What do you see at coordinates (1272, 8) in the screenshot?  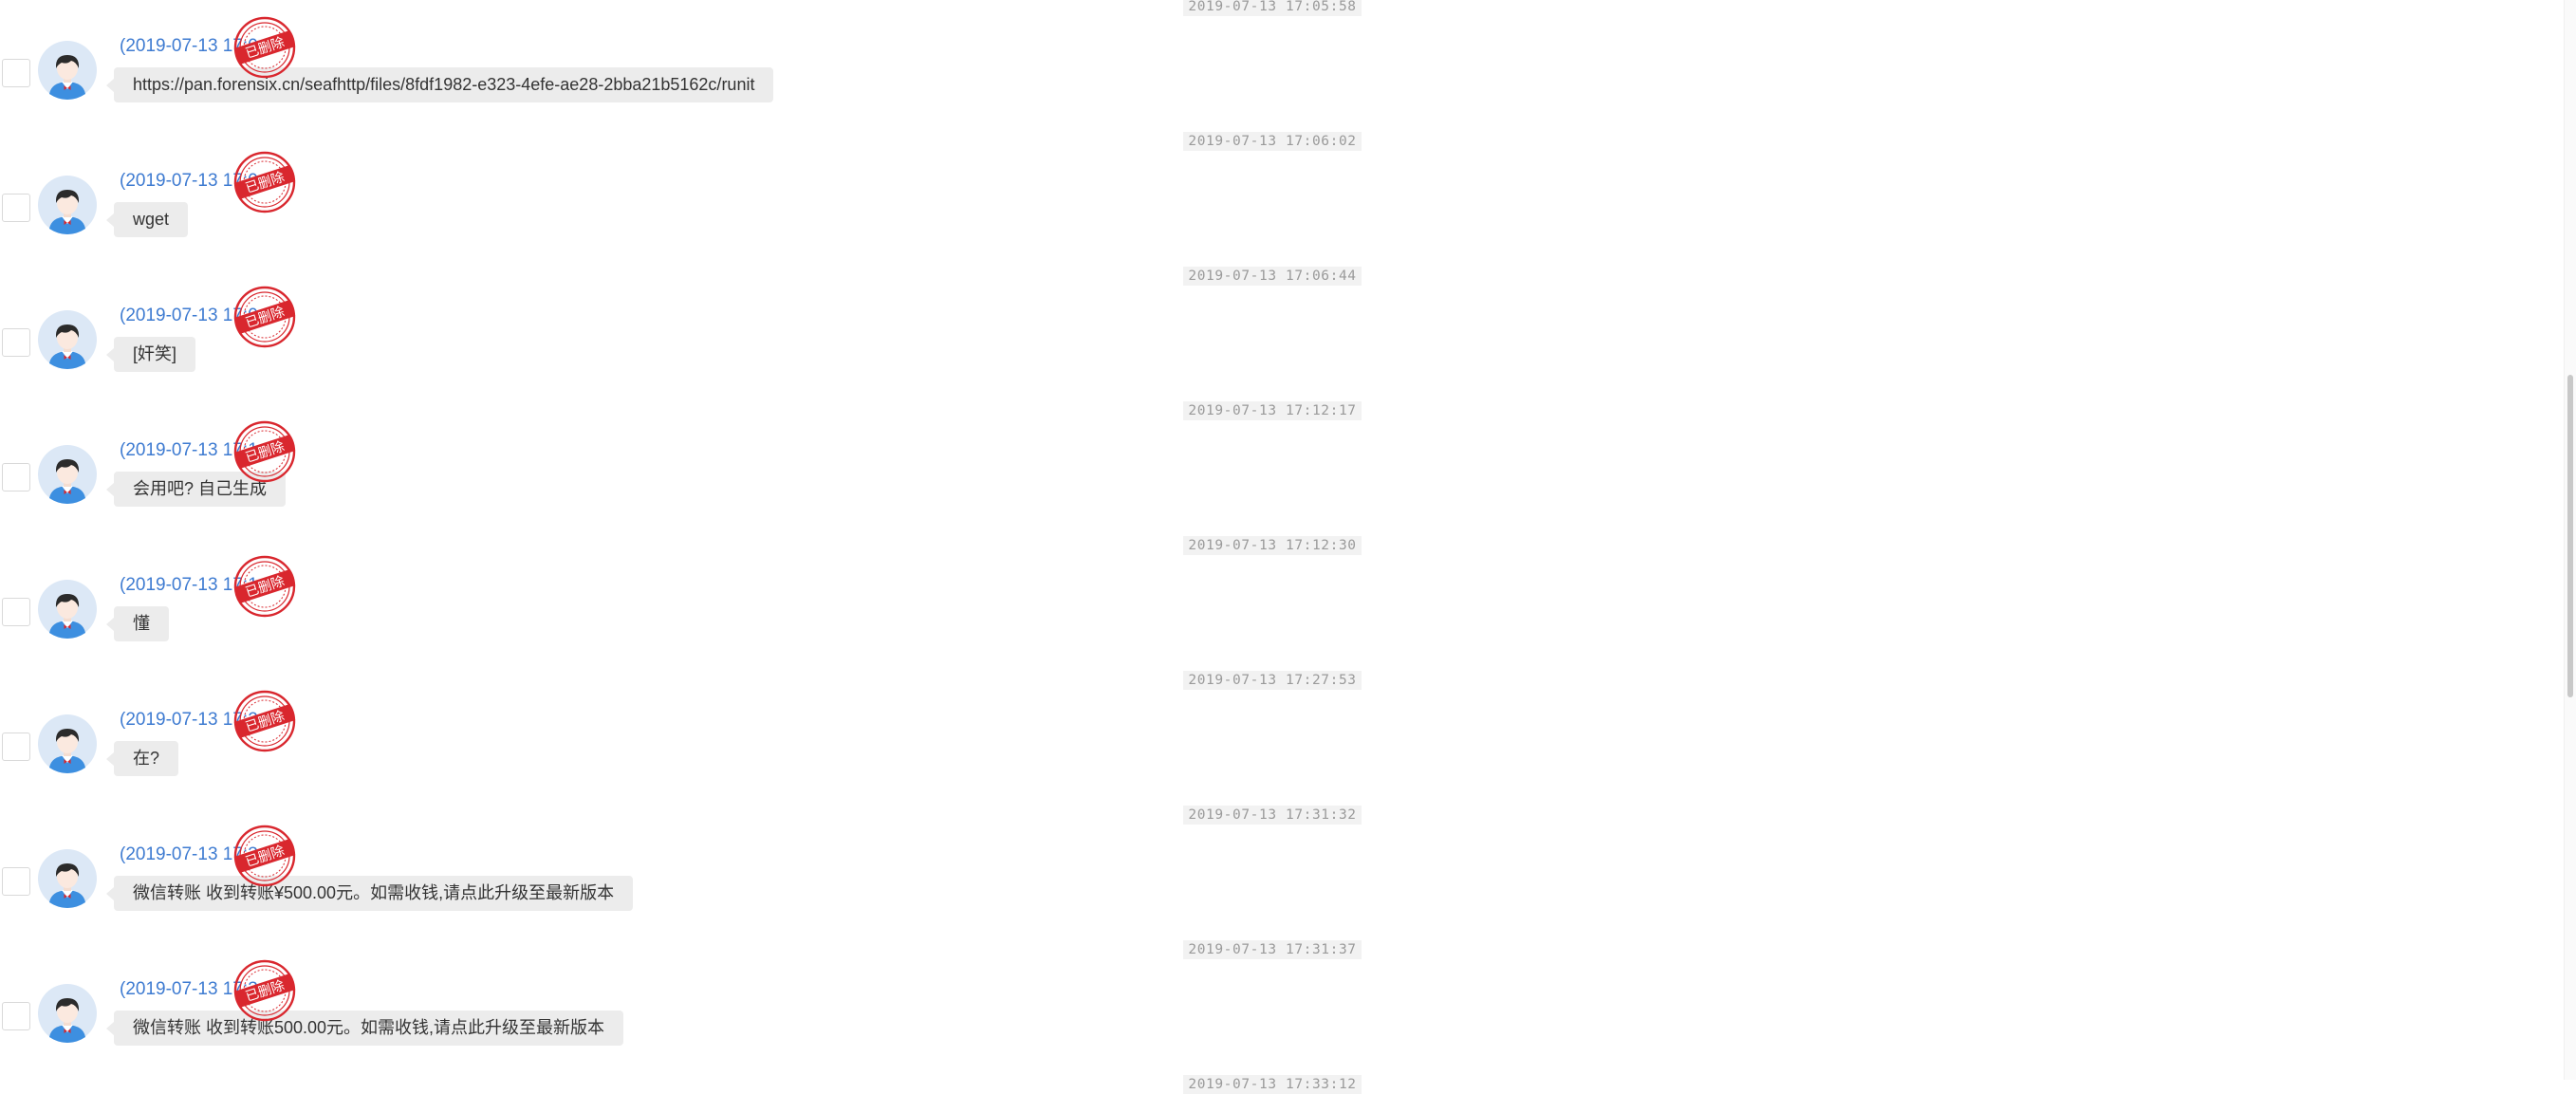 I see `message-timestamp: 2019-07-13 17:05:58` at bounding box center [1272, 8].